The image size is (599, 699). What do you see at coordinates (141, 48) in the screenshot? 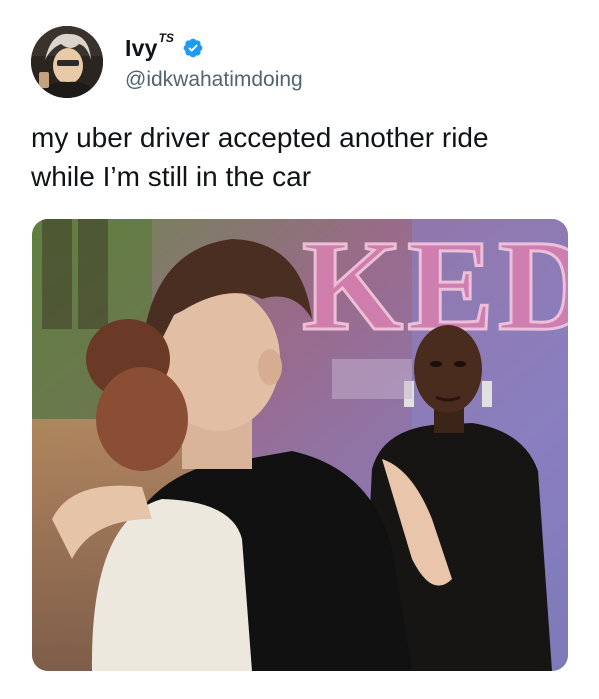
I see `display-name: Ivy` at bounding box center [141, 48].